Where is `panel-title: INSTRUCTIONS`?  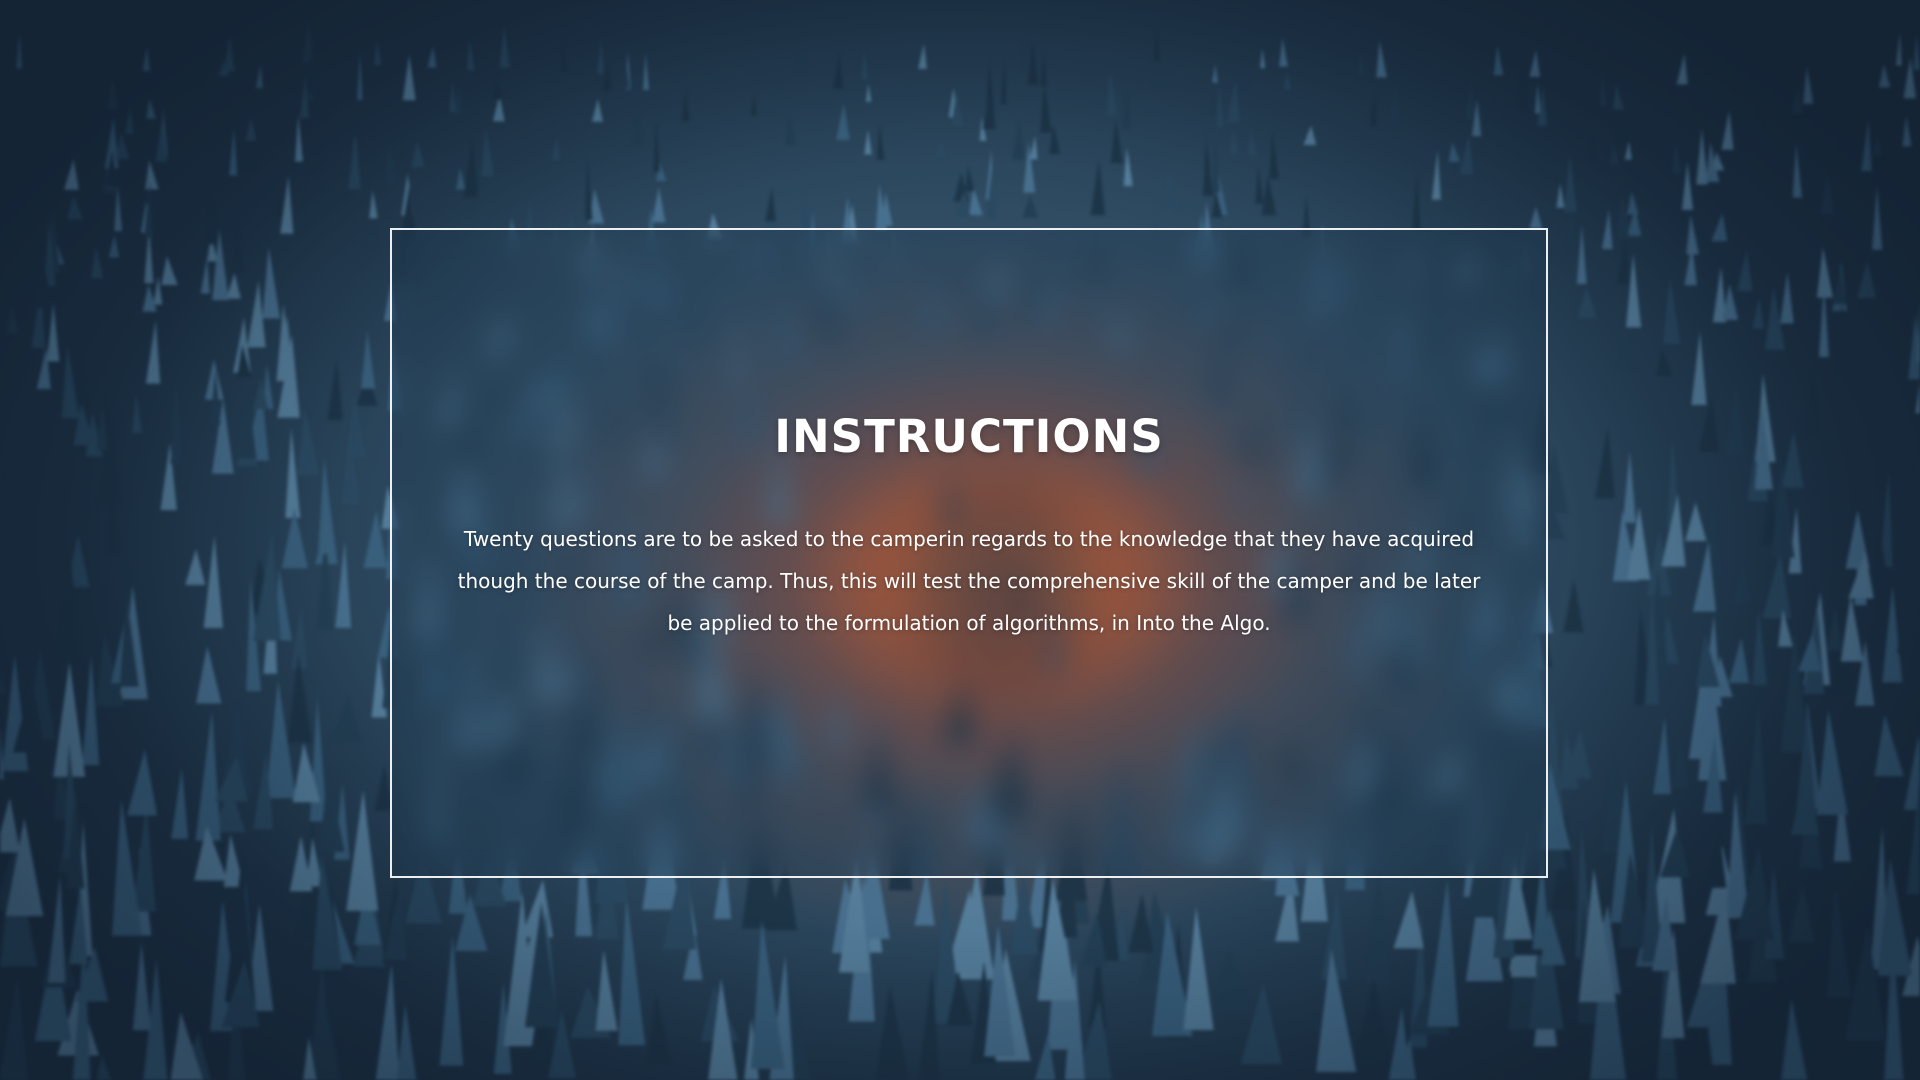
panel-title: INSTRUCTIONS is located at coordinates (969, 436).